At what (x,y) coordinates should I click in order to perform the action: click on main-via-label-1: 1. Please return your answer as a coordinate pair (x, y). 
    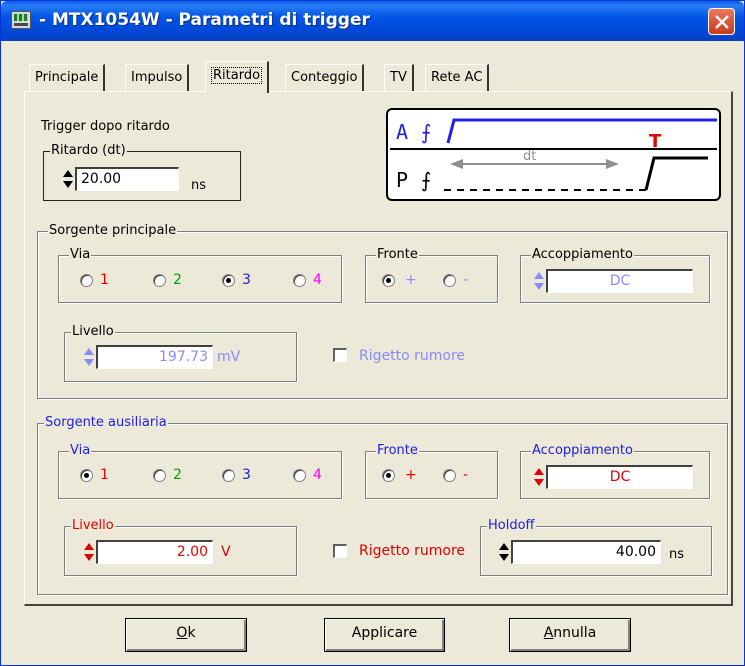
    Looking at the image, I should click on (104, 280).